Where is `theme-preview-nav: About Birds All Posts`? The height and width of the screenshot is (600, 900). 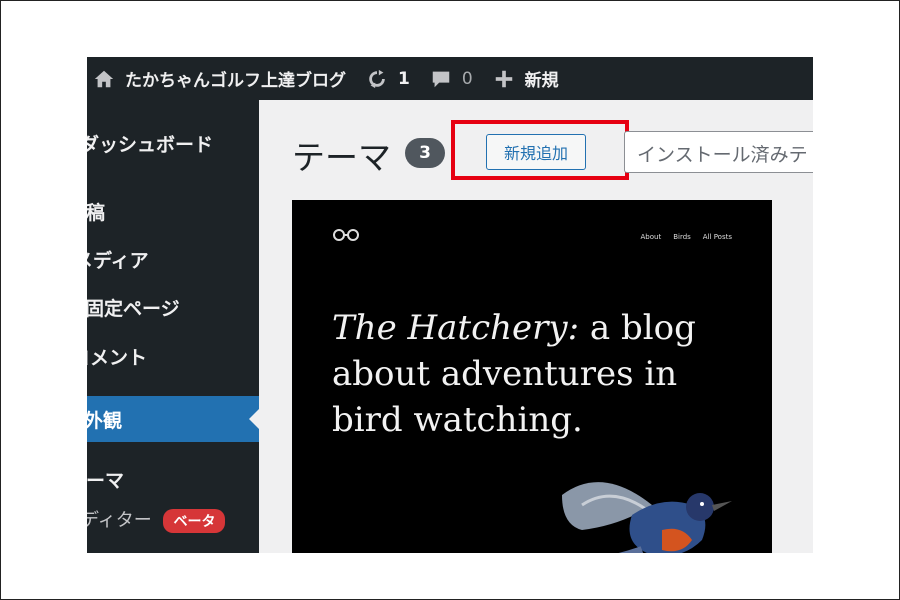
theme-preview-nav: About Birds All Posts is located at coordinates (687, 237).